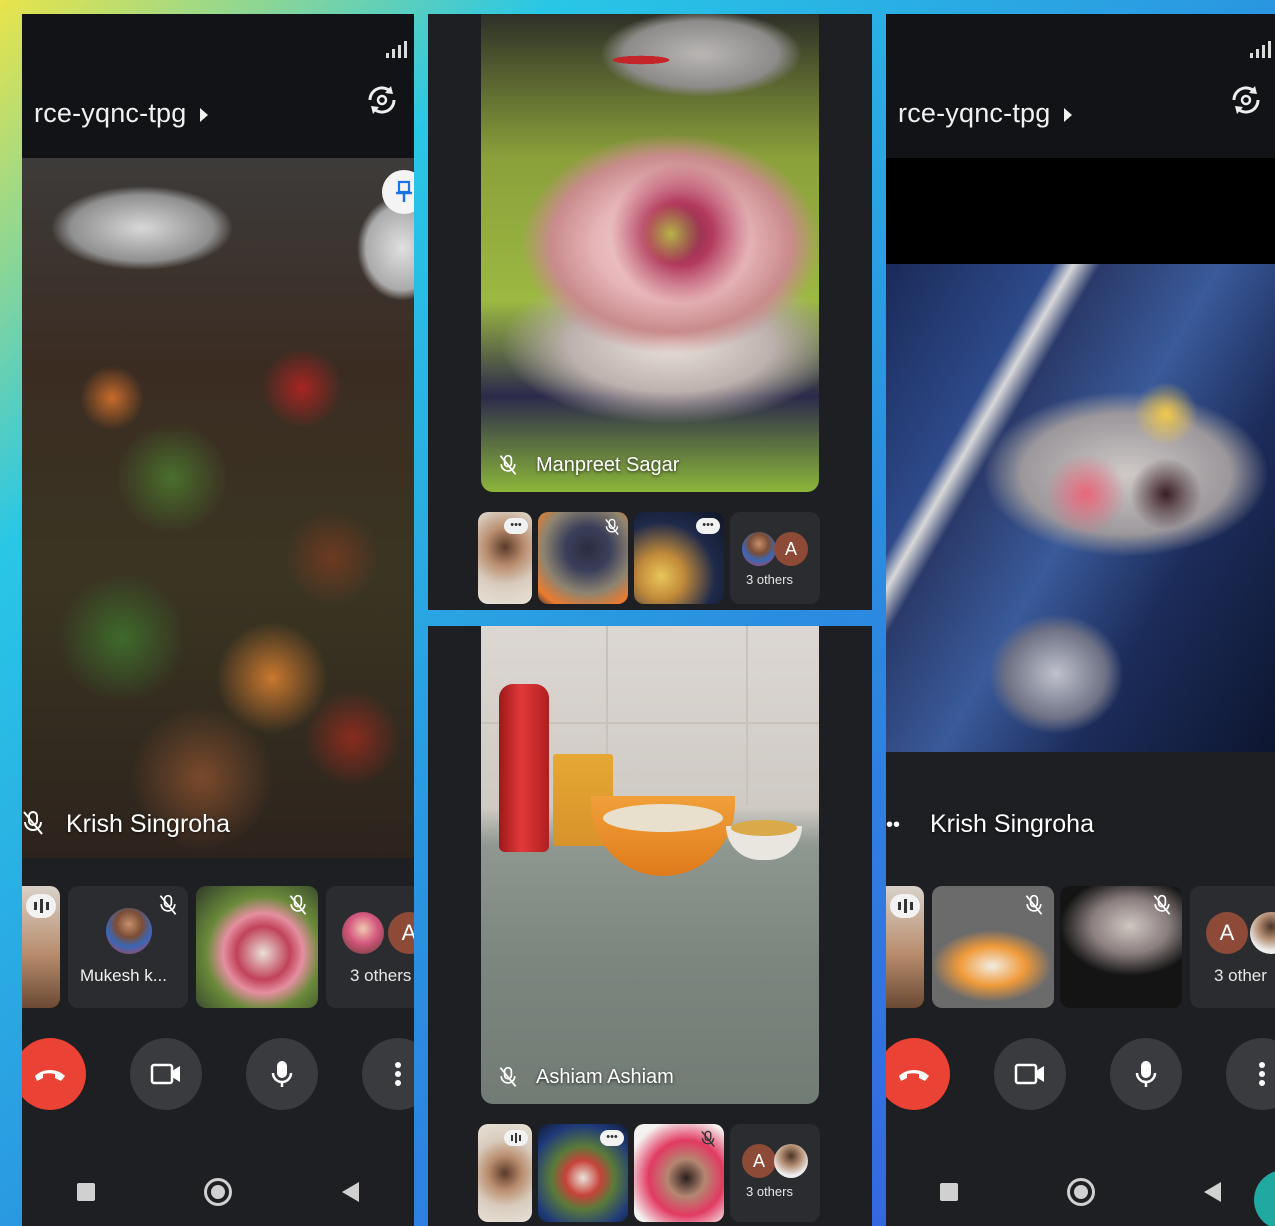  What do you see at coordinates (893, 825) in the screenshot?
I see `more-dots-icon: ••` at bounding box center [893, 825].